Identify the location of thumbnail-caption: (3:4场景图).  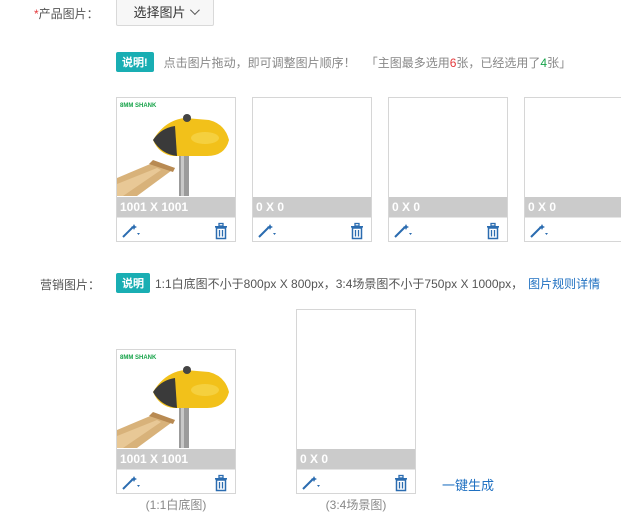
(356, 505).